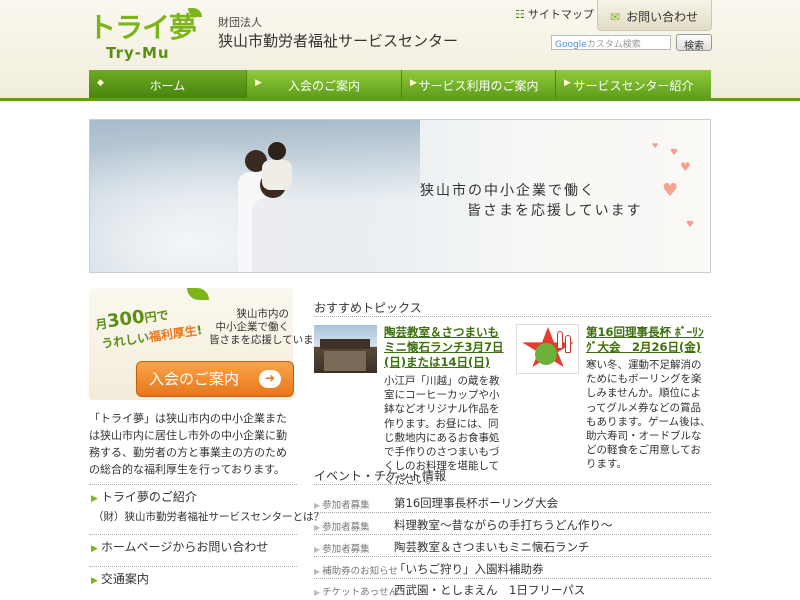  What do you see at coordinates (613, 45) in the screenshot?
I see `search-placeholder: カスタム検索` at bounding box center [613, 45].